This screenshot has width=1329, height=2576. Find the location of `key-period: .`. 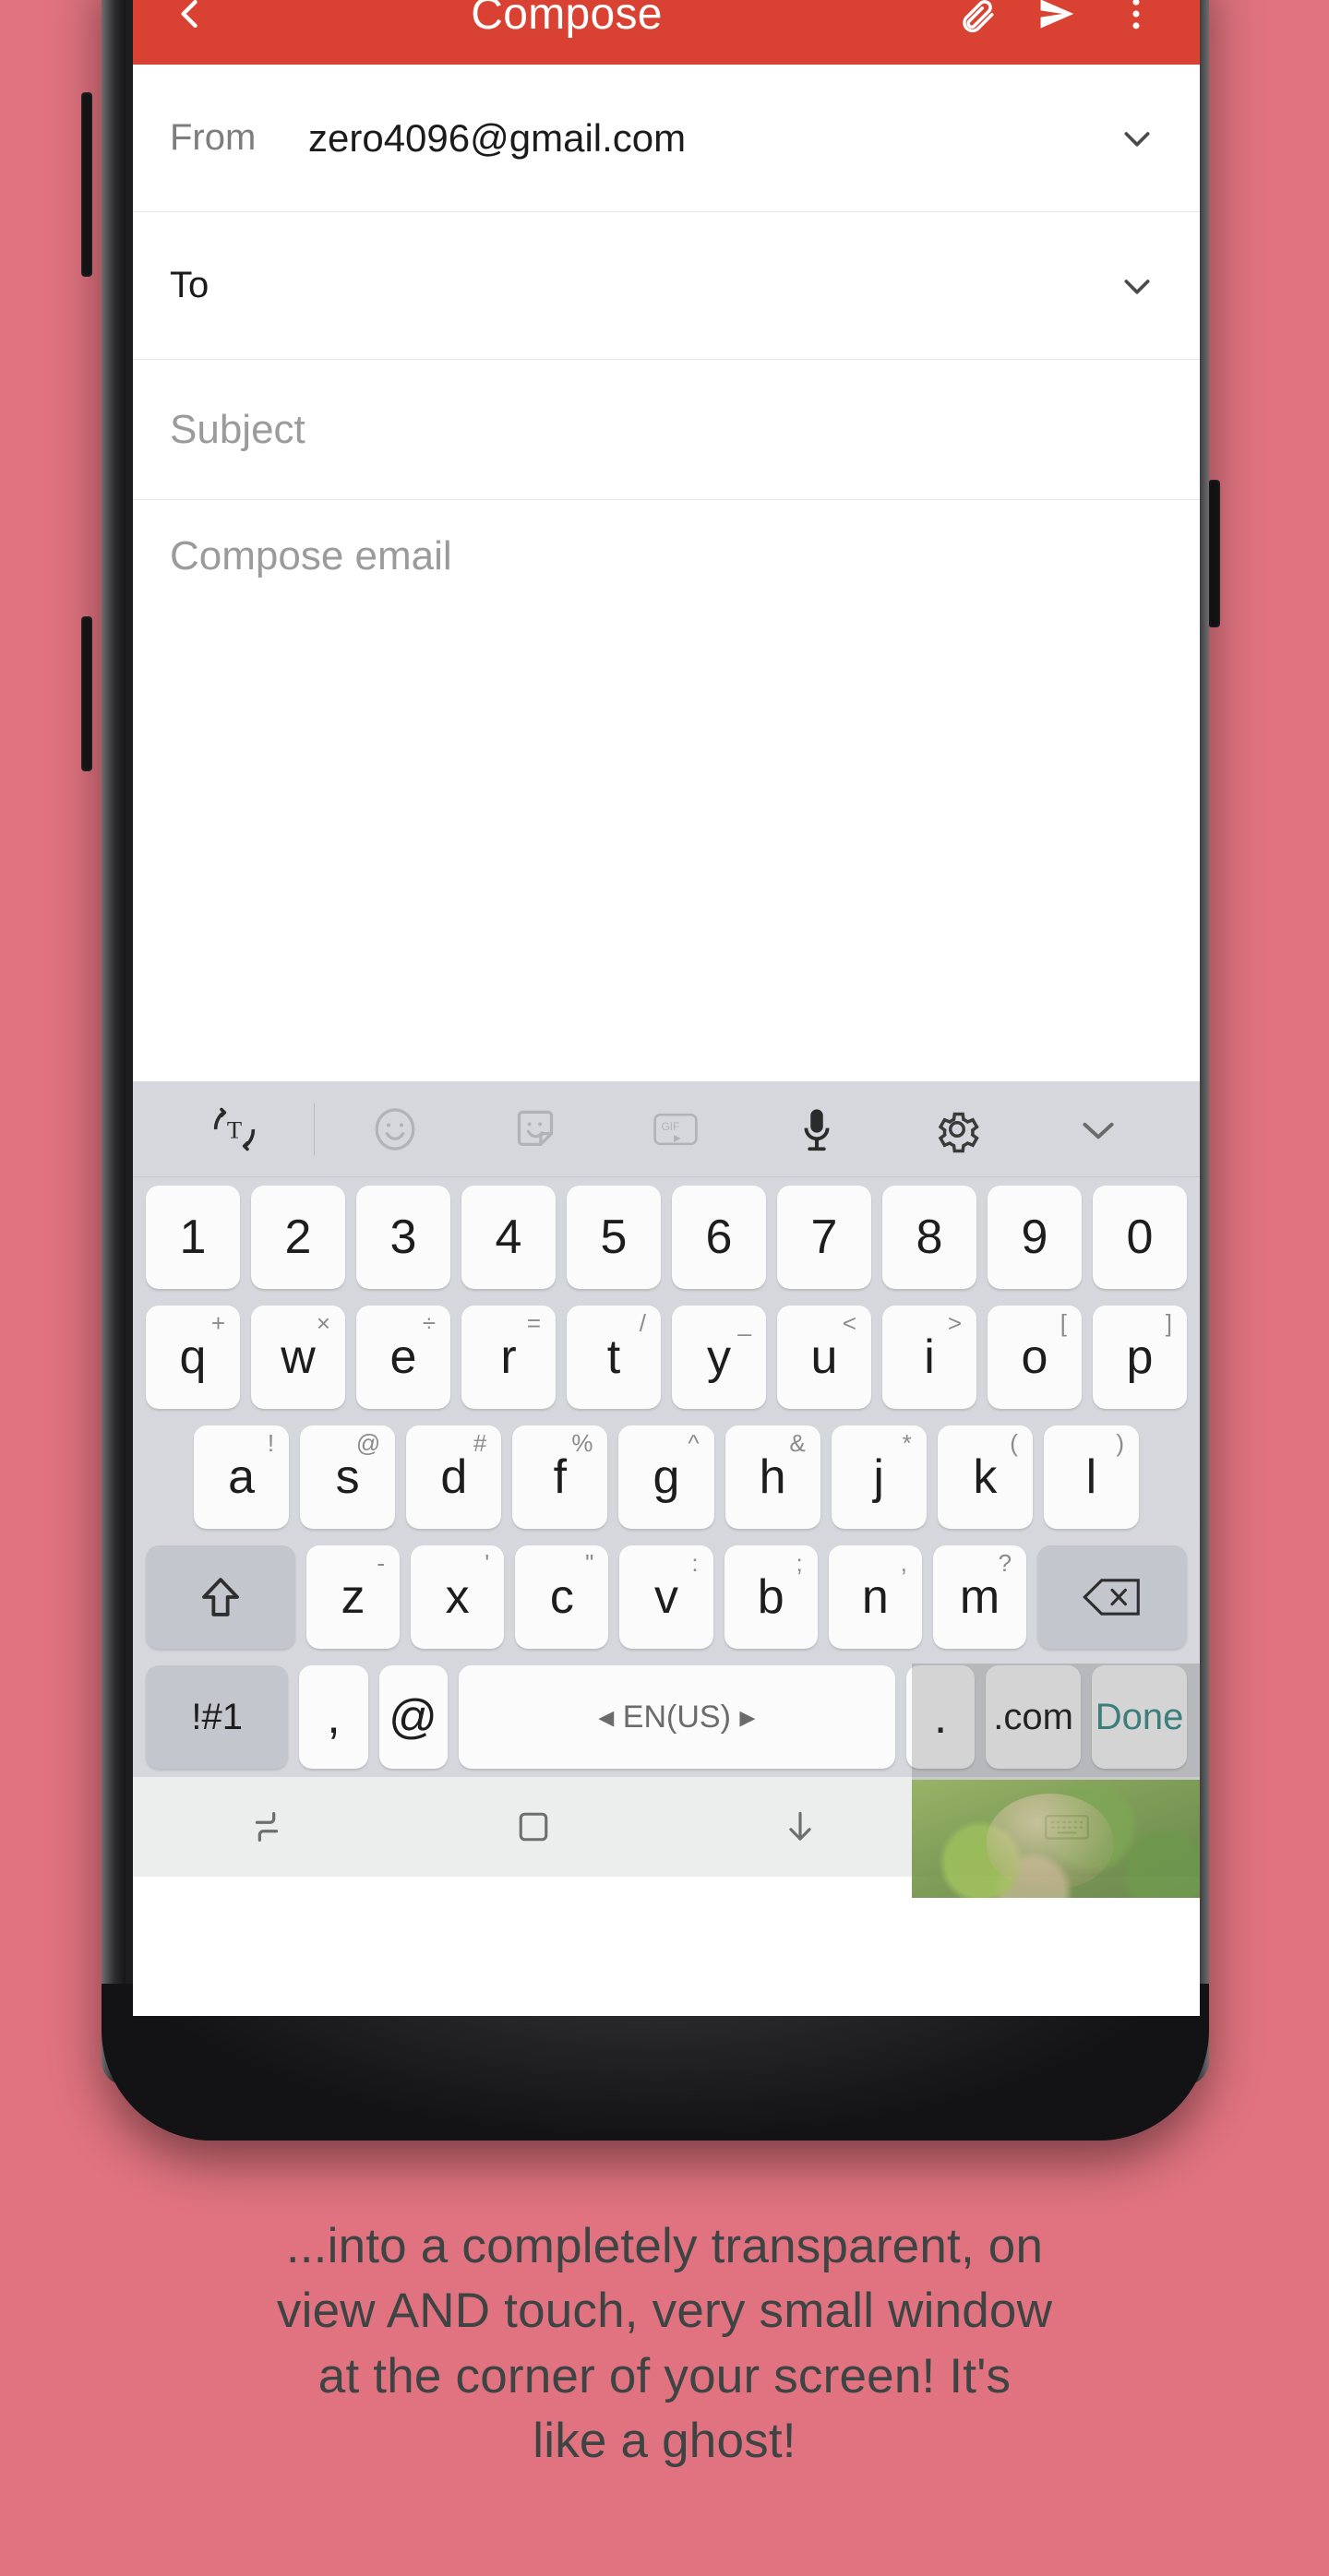

key-period: . is located at coordinates (941, 1717).